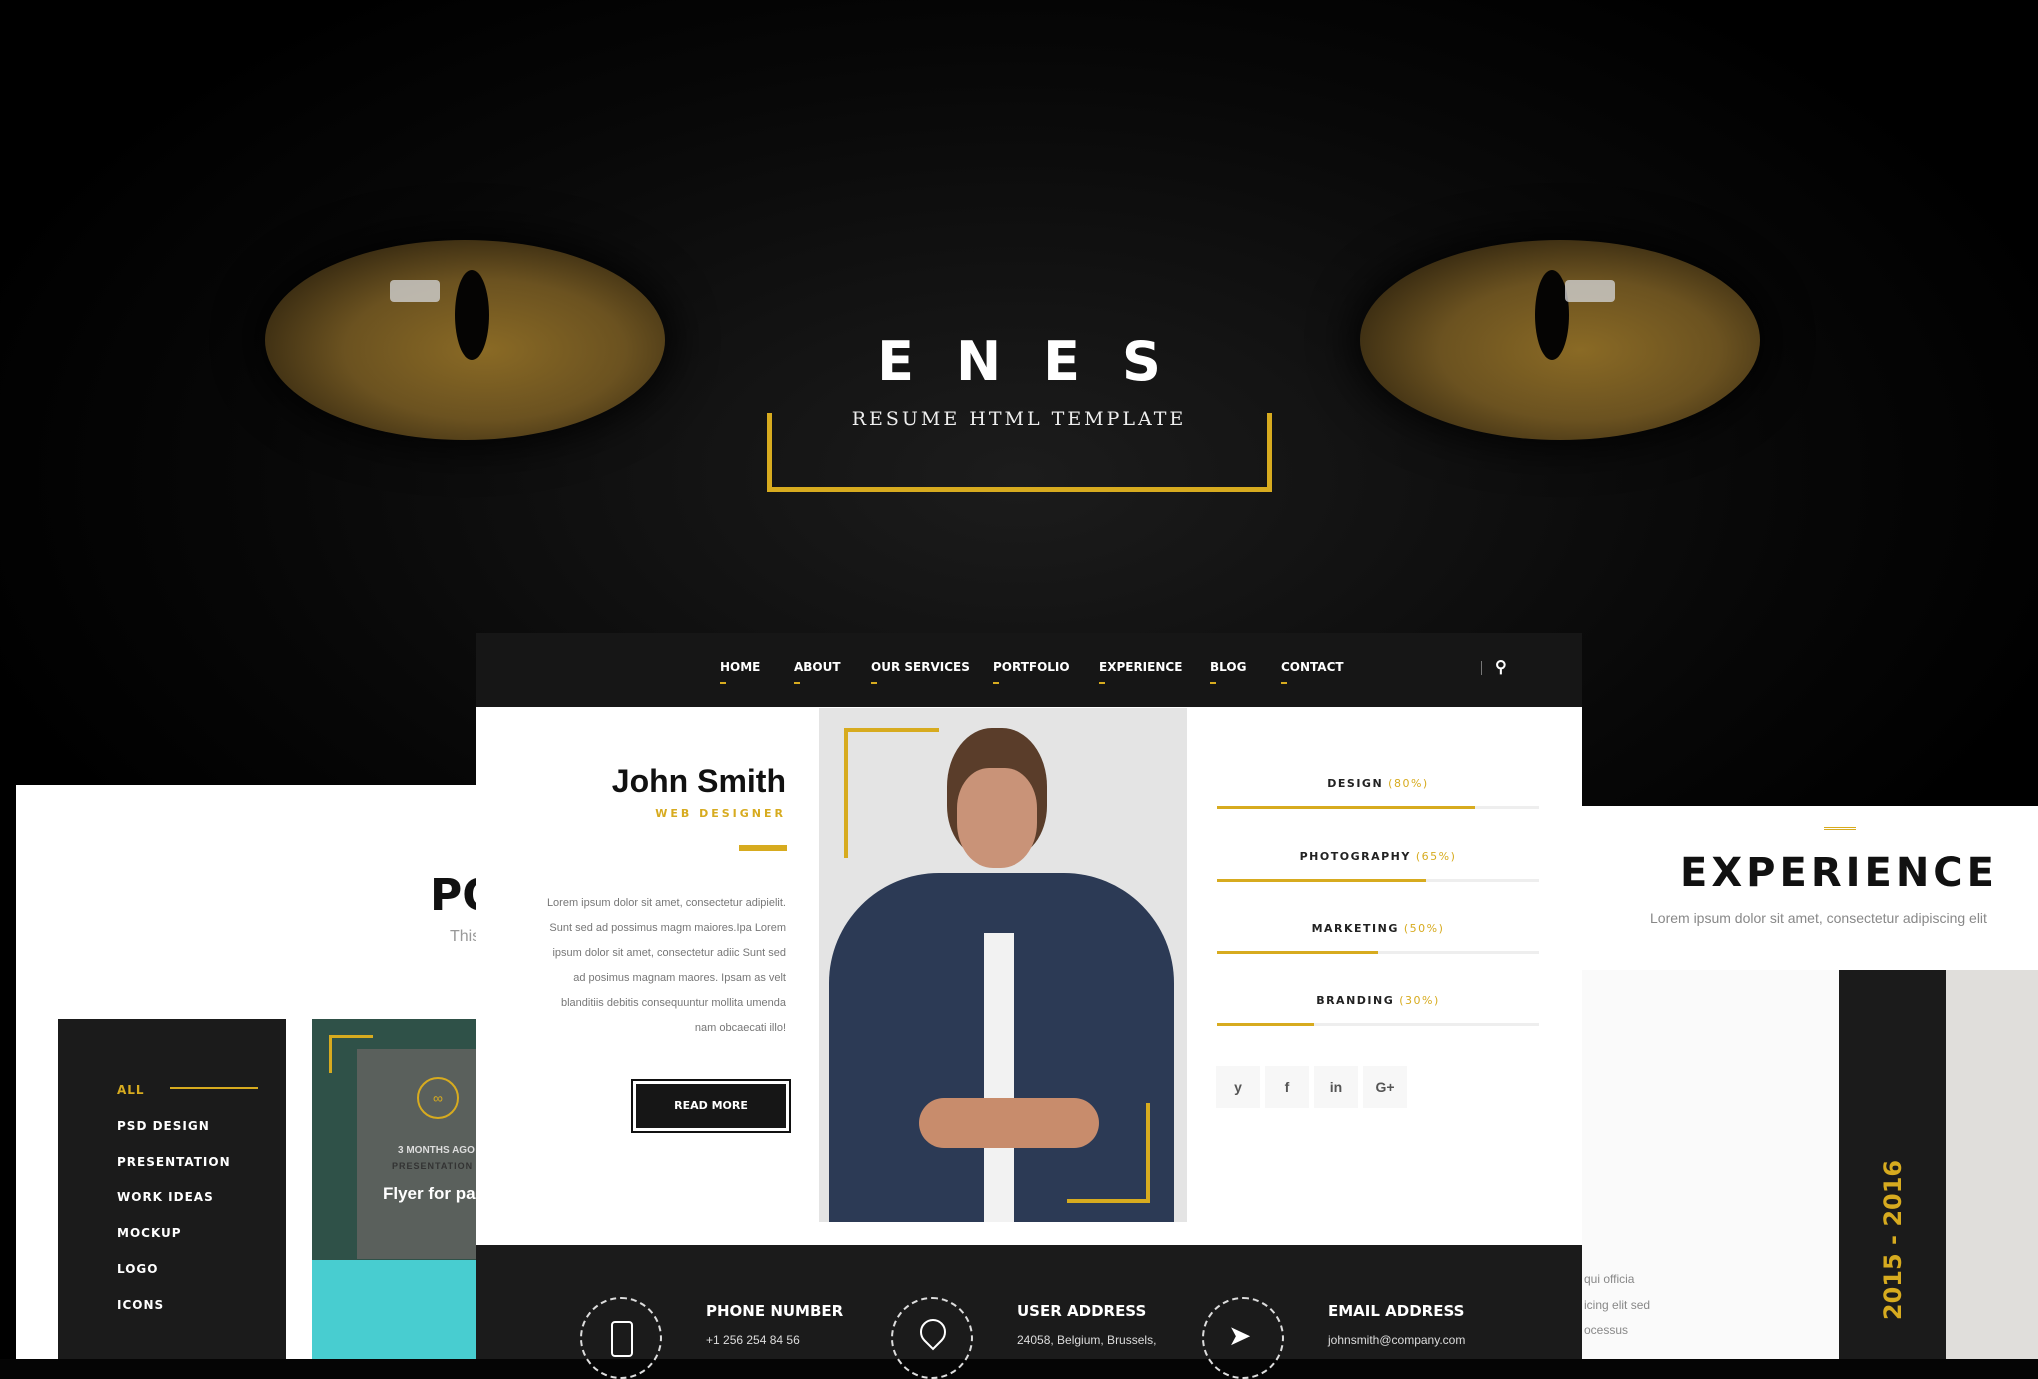 The width and height of the screenshot is (2038, 1379). What do you see at coordinates (1243, 1338) in the screenshot?
I see `paper-plane-icon: ➤` at bounding box center [1243, 1338].